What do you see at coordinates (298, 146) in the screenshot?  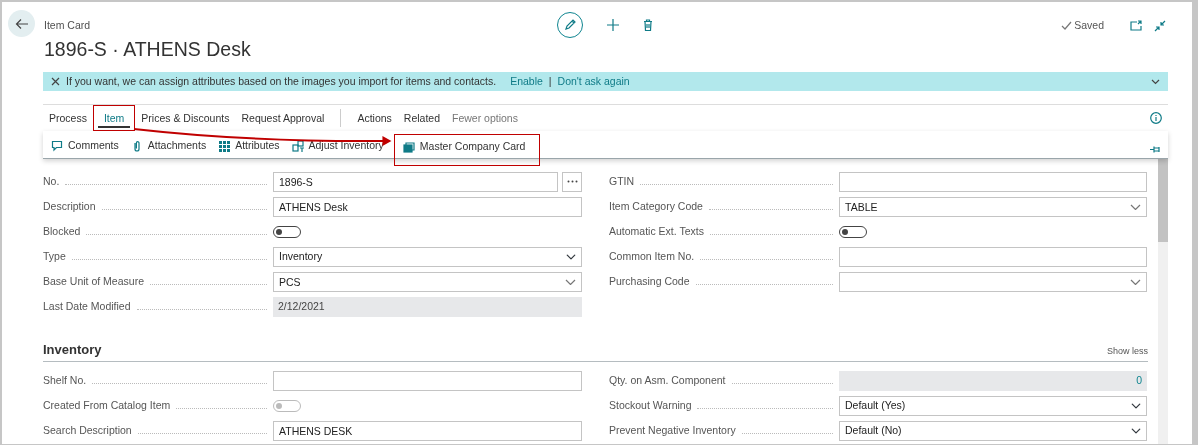 I see `boxes-icon` at bounding box center [298, 146].